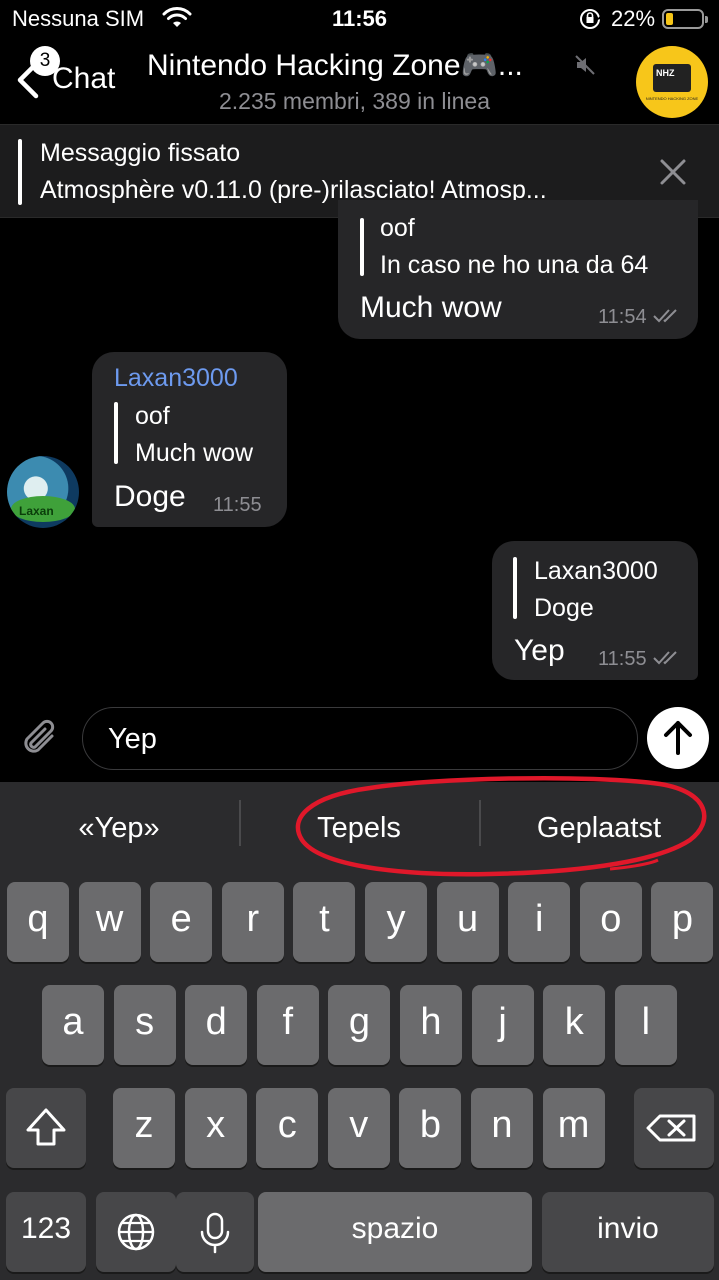 The width and height of the screenshot is (719, 1280). I want to click on user-avatar-text: Laxan, so click(36, 511).